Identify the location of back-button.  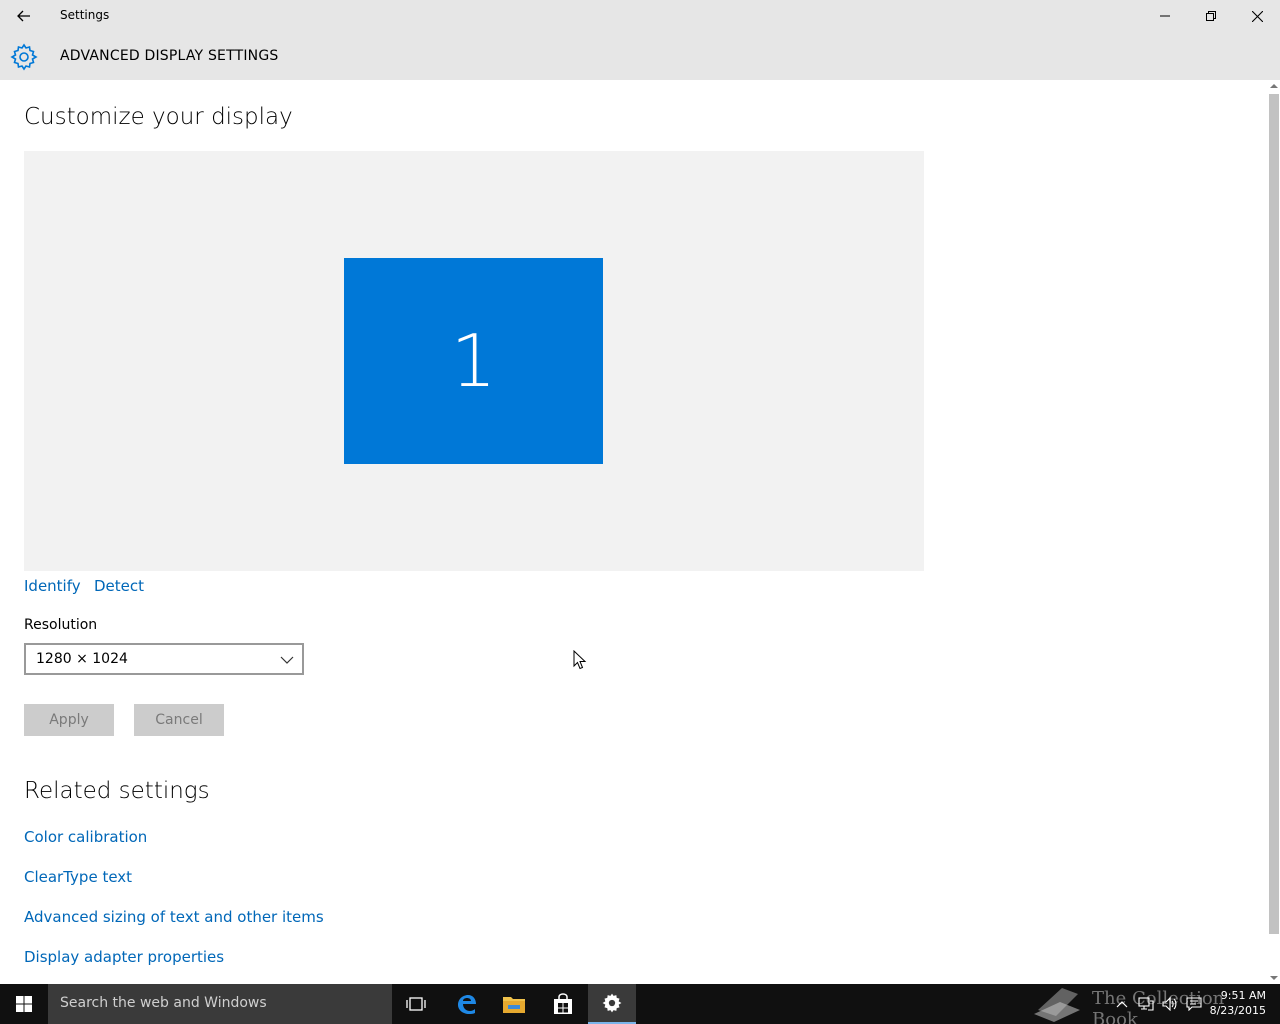
(24, 16).